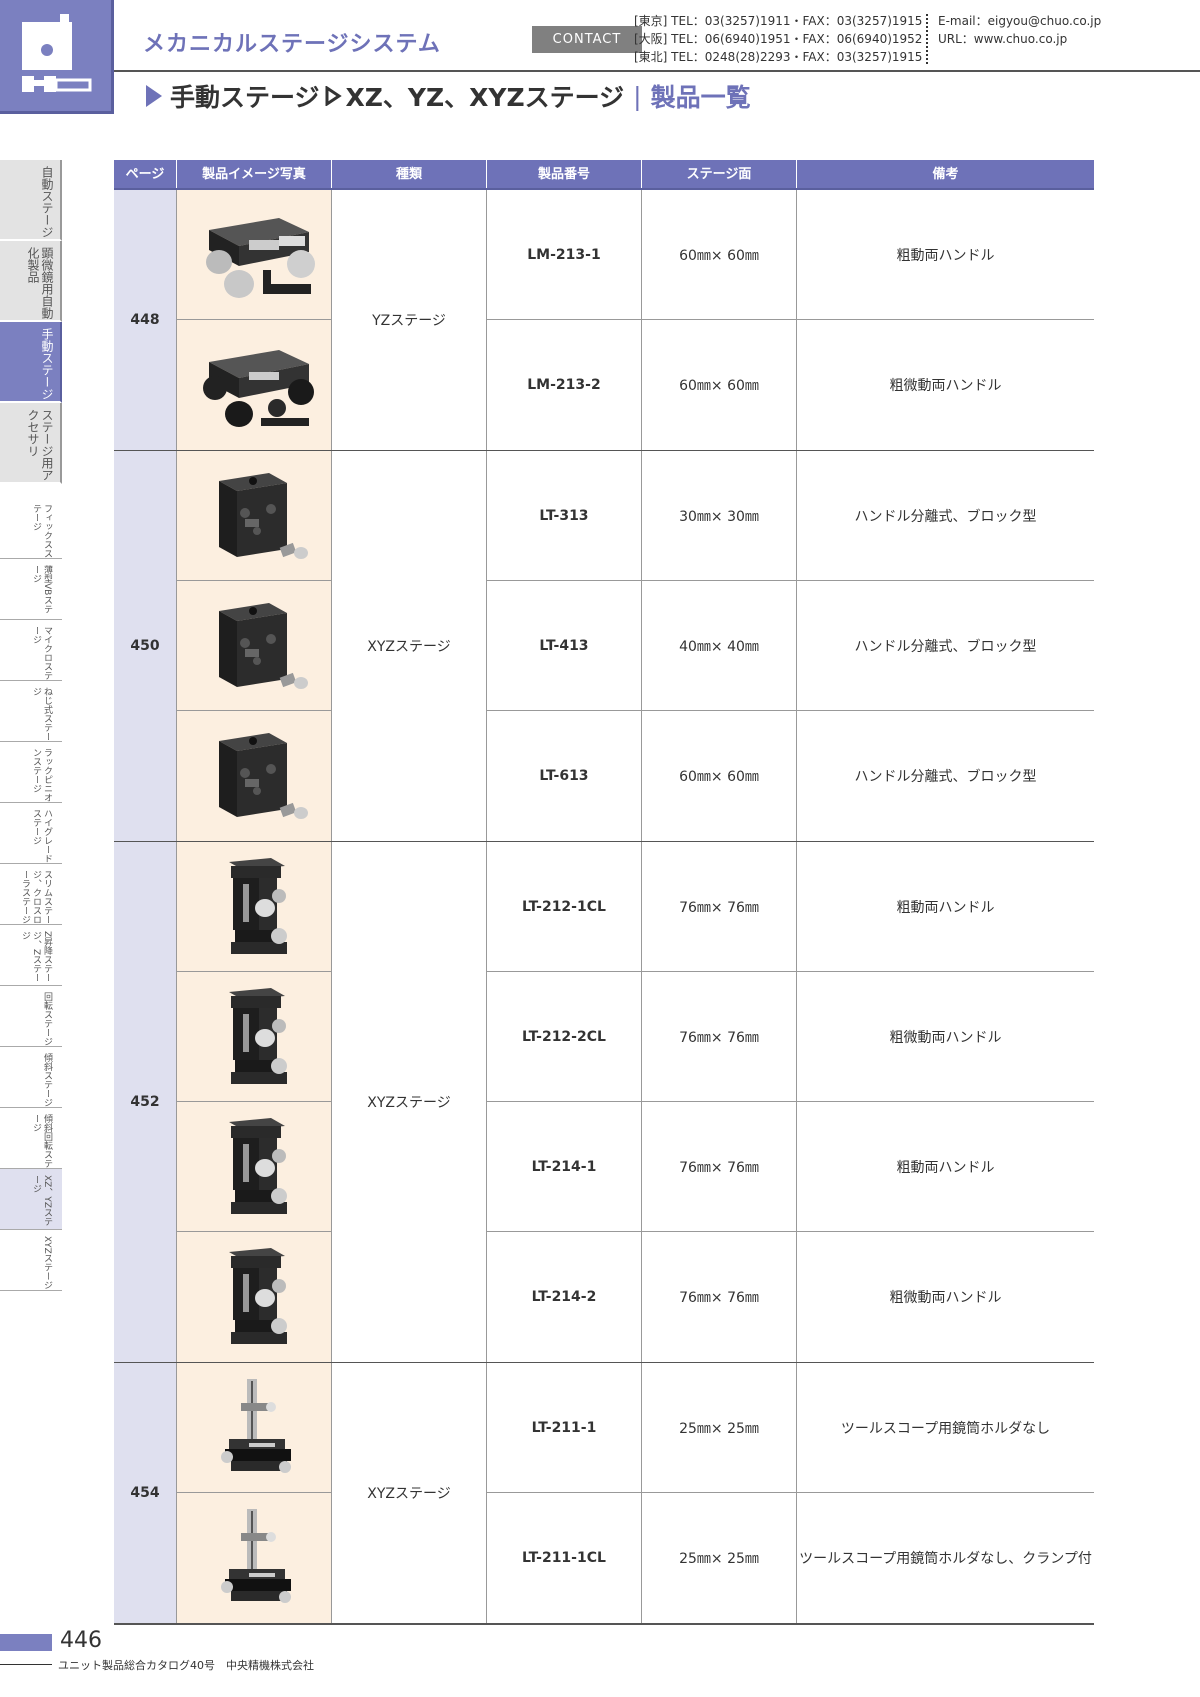 The image size is (1200, 1697). Describe the element at coordinates (31, 833) in the screenshot. I see `sub-tab: ハイグレードステージ` at that location.